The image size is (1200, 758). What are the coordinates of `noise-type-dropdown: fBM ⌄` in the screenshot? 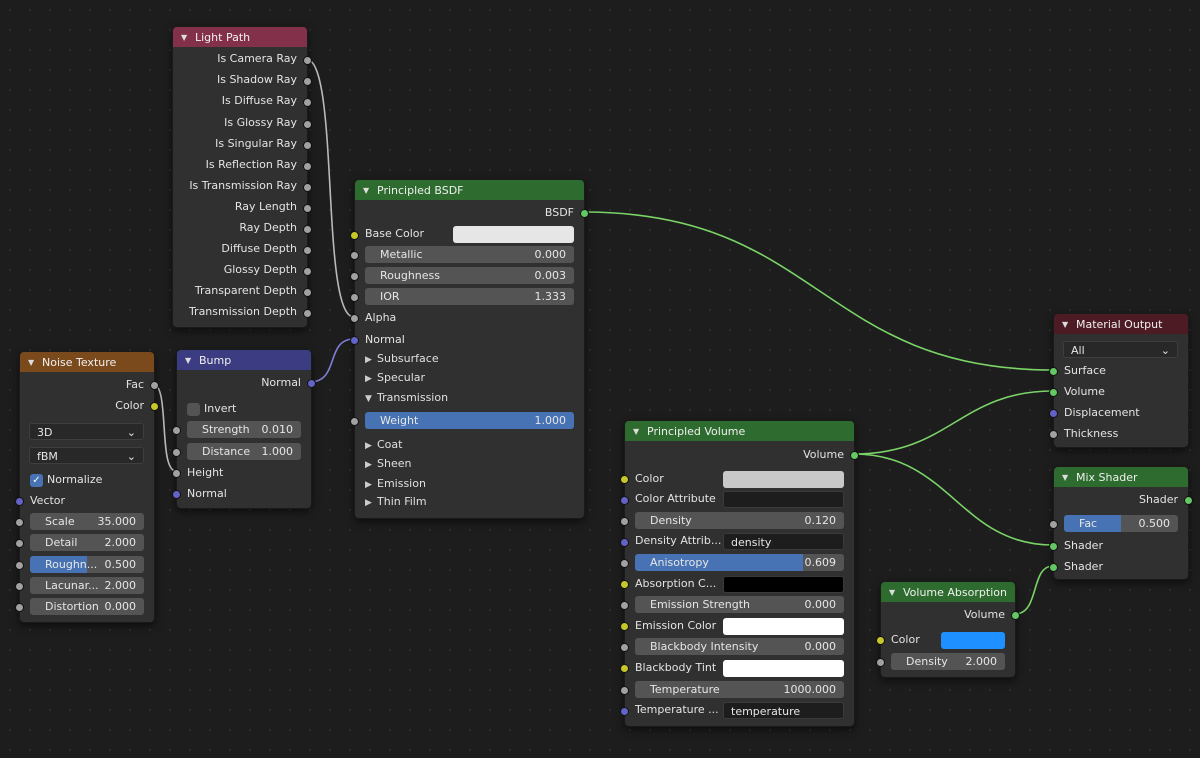 It's located at (86, 455).